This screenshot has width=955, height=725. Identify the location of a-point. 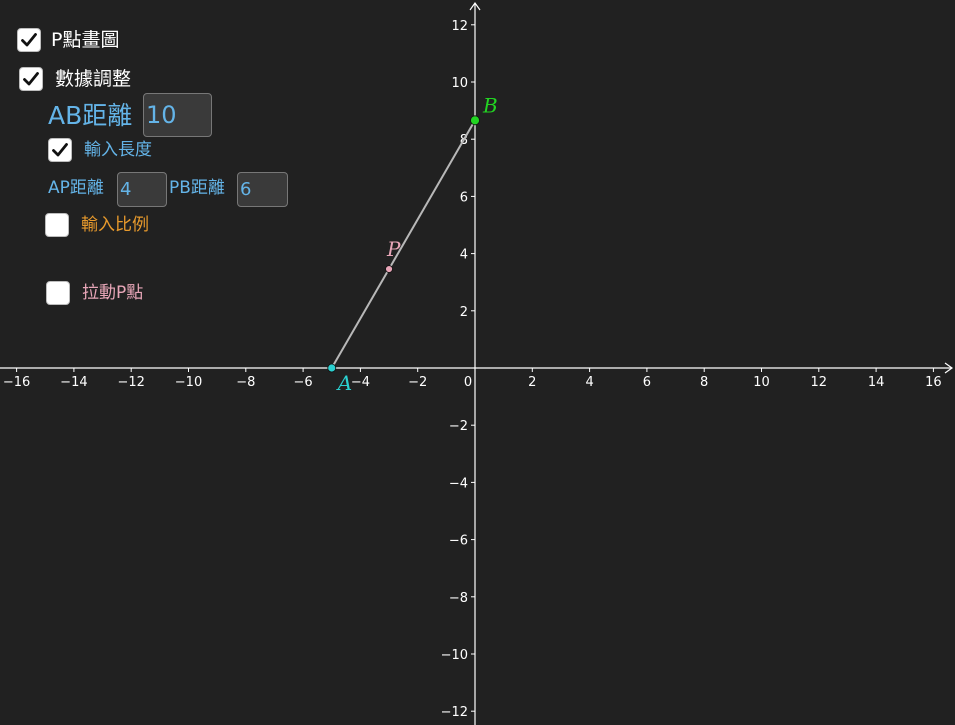
(332, 368).